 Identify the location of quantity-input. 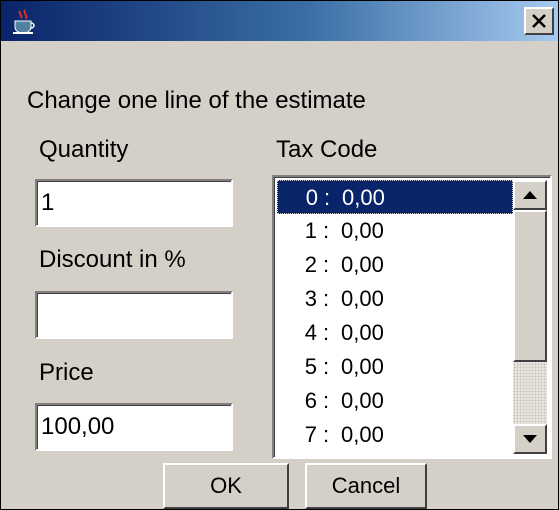
(134, 203).